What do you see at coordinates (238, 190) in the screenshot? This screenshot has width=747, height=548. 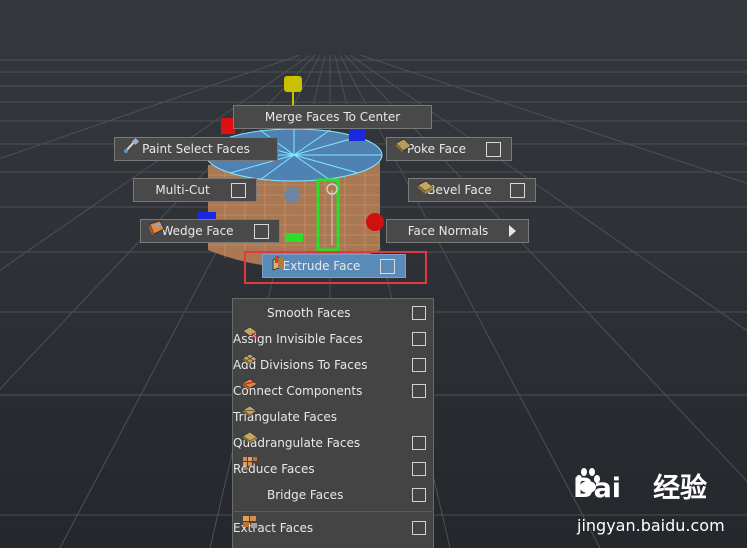 I see `multi-cut-option-box` at bounding box center [238, 190].